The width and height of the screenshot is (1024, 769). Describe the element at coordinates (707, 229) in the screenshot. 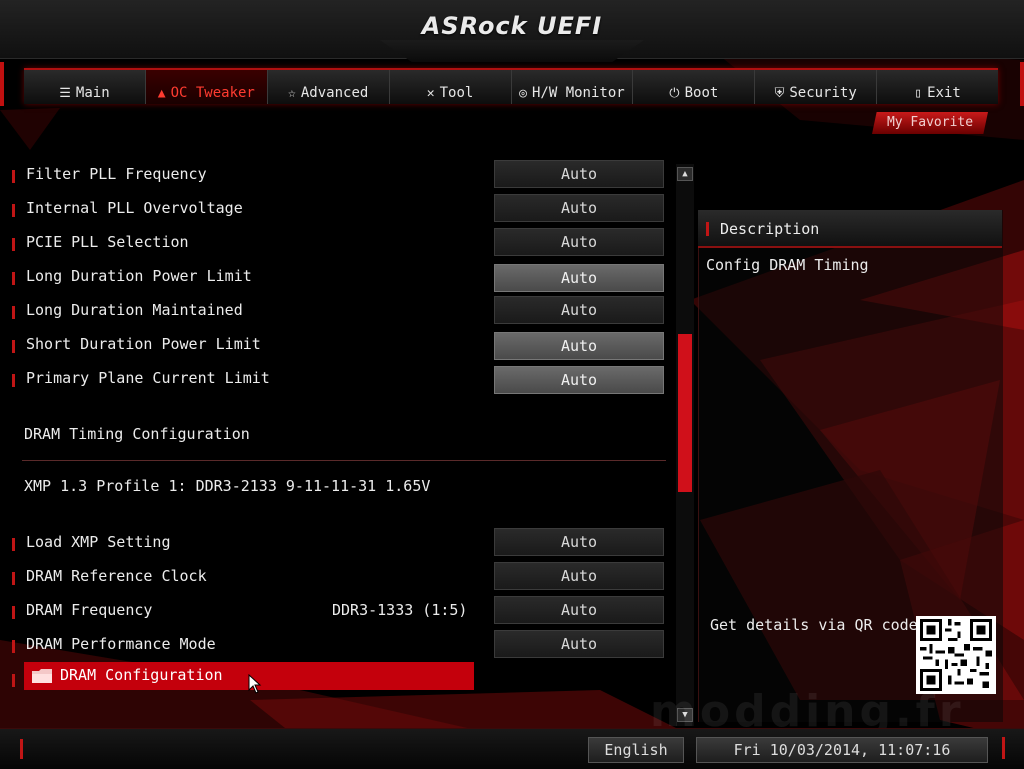

I see `header-marker` at that location.